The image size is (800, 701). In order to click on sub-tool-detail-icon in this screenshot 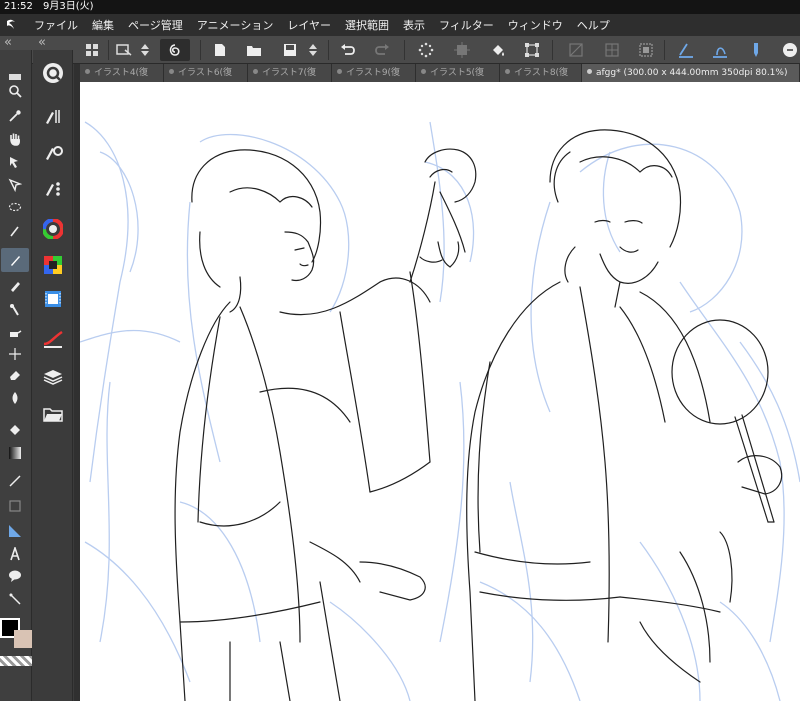, I will do `click(53, 189)`.